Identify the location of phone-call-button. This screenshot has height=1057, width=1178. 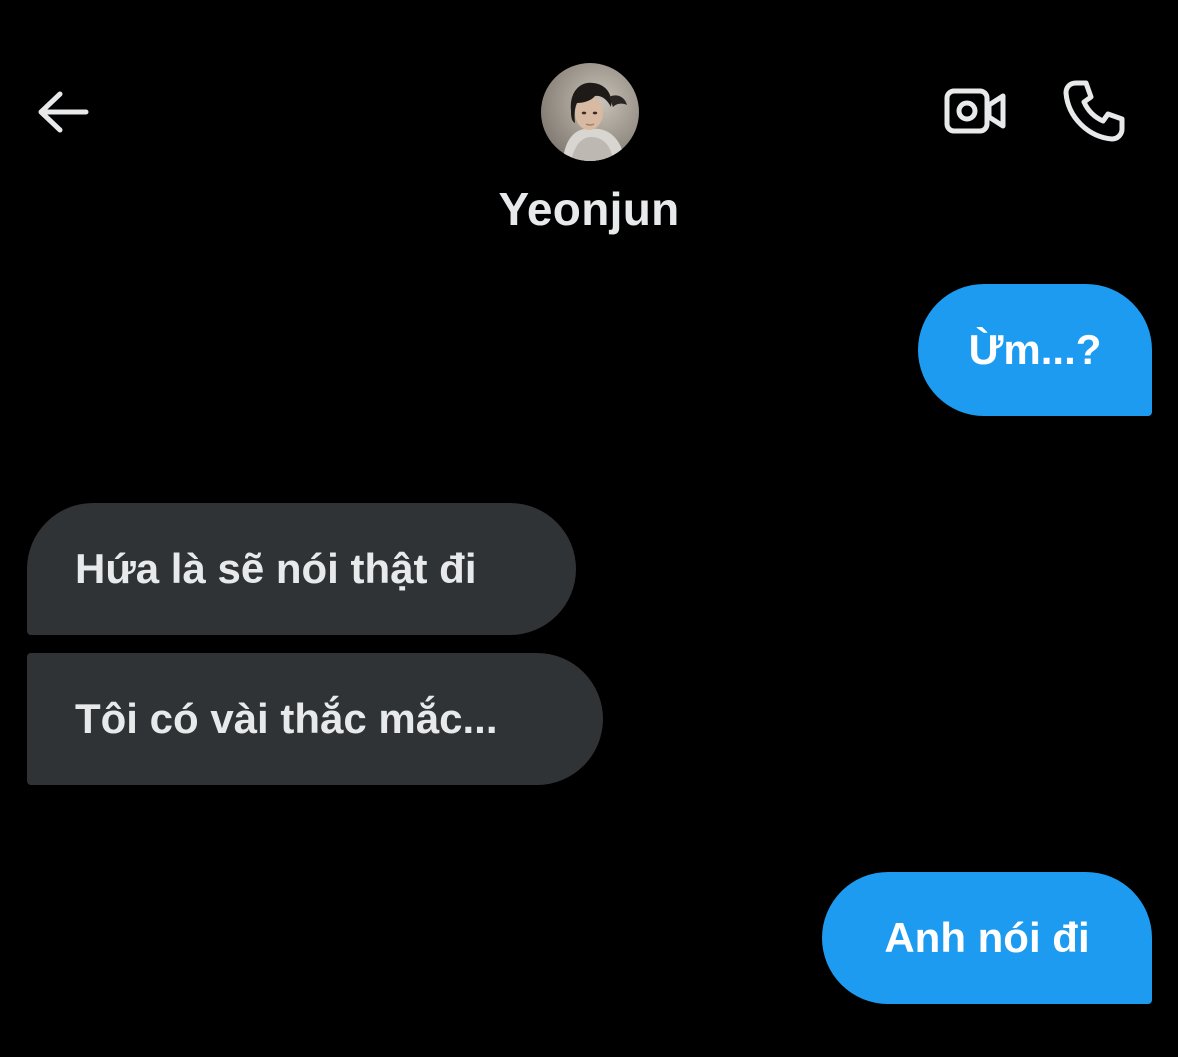
(1094, 111).